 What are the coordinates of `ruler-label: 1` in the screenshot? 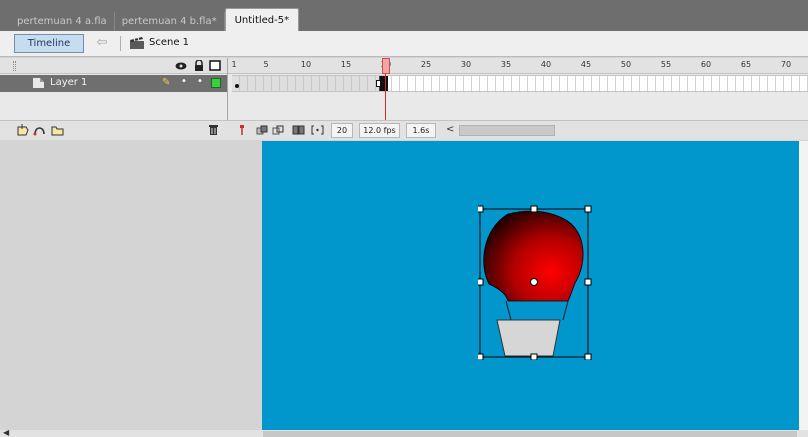 It's located at (234, 64).